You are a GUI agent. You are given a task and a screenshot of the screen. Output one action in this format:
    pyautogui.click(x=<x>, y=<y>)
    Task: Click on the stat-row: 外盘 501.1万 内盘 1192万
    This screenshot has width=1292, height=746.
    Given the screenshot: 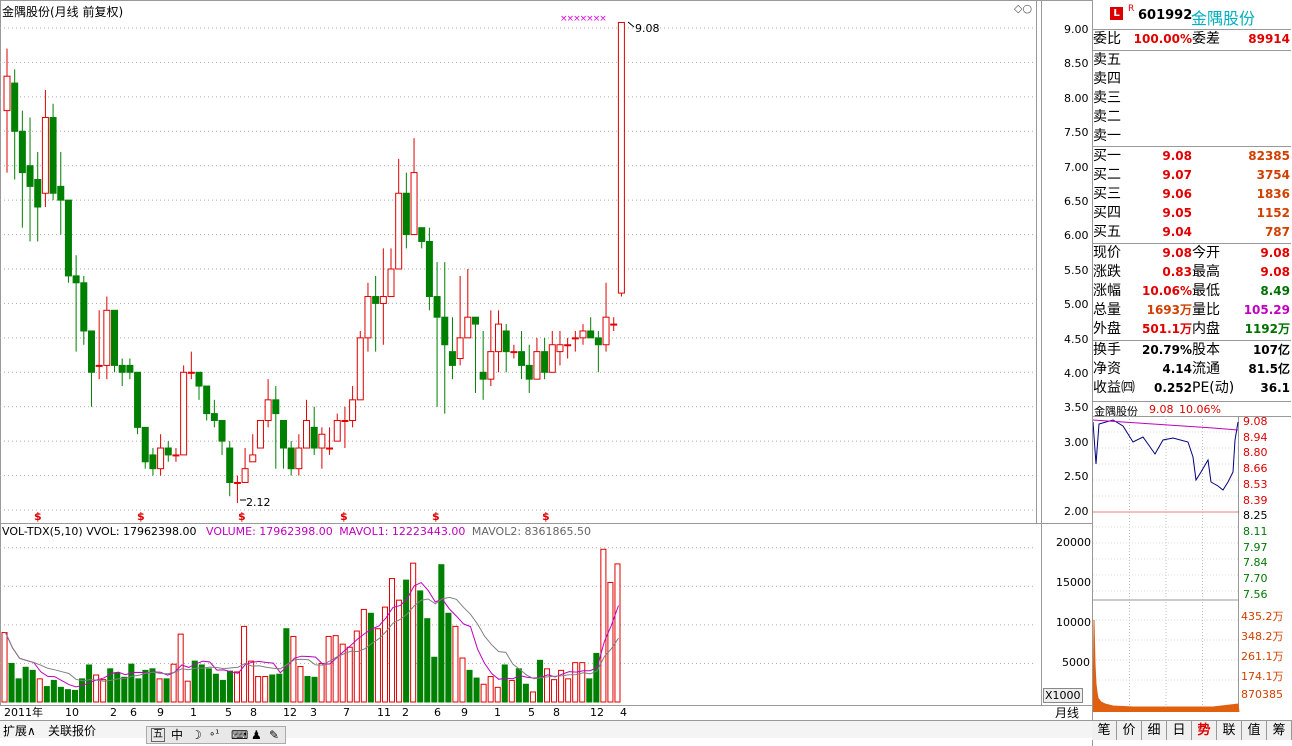 What is the action you would take?
    pyautogui.click(x=1191, y=329)
    